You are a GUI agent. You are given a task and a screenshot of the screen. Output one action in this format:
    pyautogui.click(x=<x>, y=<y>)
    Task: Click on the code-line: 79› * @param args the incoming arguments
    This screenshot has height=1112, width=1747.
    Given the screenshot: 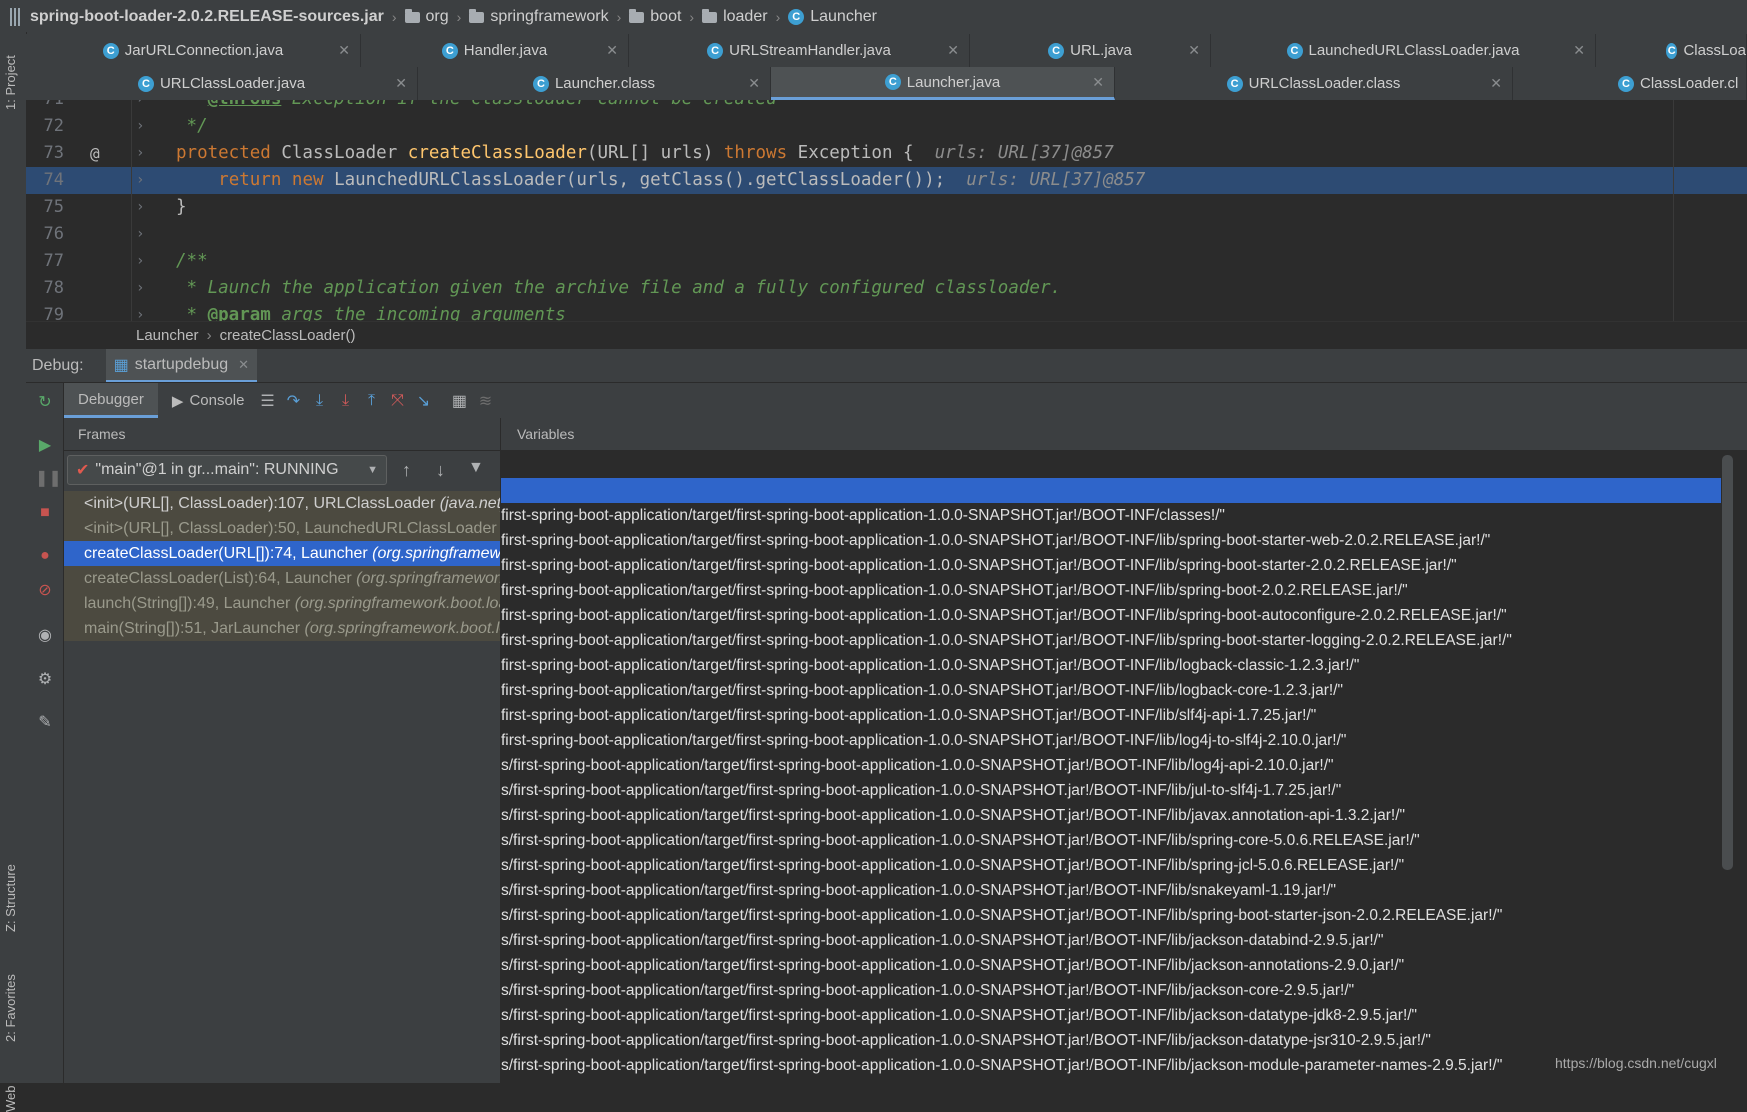 What is the action you would take?
    pyautogui.click(x=886, y=311)
    